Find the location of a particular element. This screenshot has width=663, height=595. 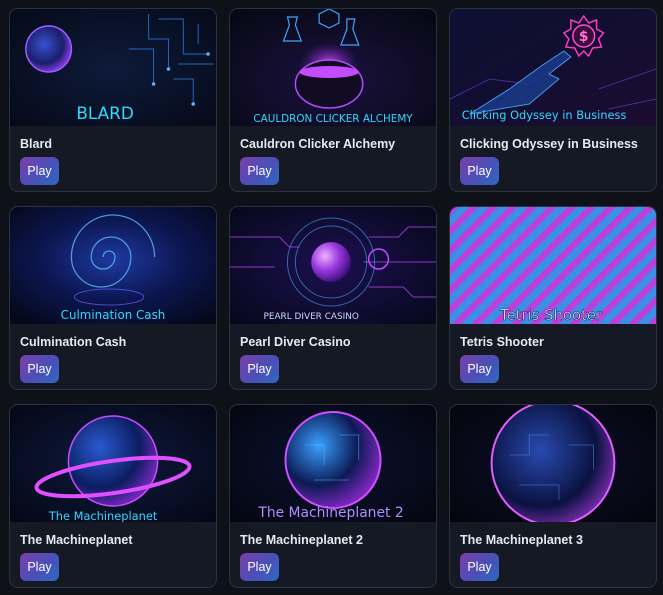

thumbnail-title: Tetris Shooter is located at coordinates (551, 315).